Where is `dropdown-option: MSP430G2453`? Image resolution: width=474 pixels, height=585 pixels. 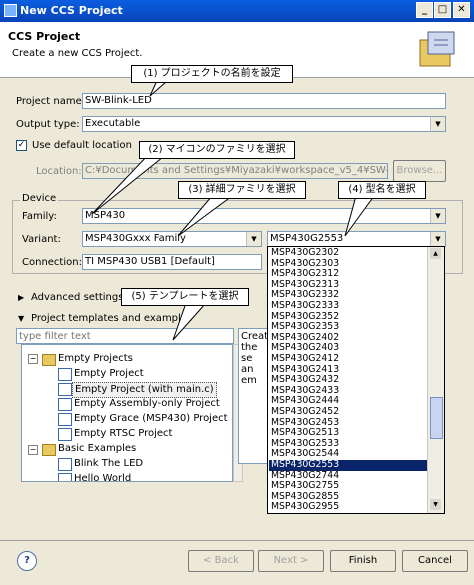 dropdown-option: MSP430G2453 is located at coordinates (348, 423).